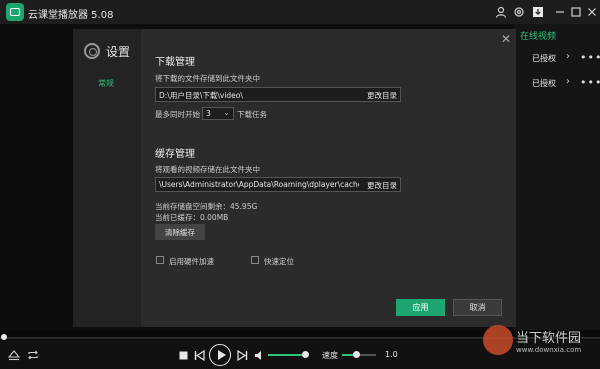 The width and height of the screenshot is (600, 369). Describe the element at coordinates (226, 112) in the screenshot. I see `chevron-down-icon: ⌄` at that location.